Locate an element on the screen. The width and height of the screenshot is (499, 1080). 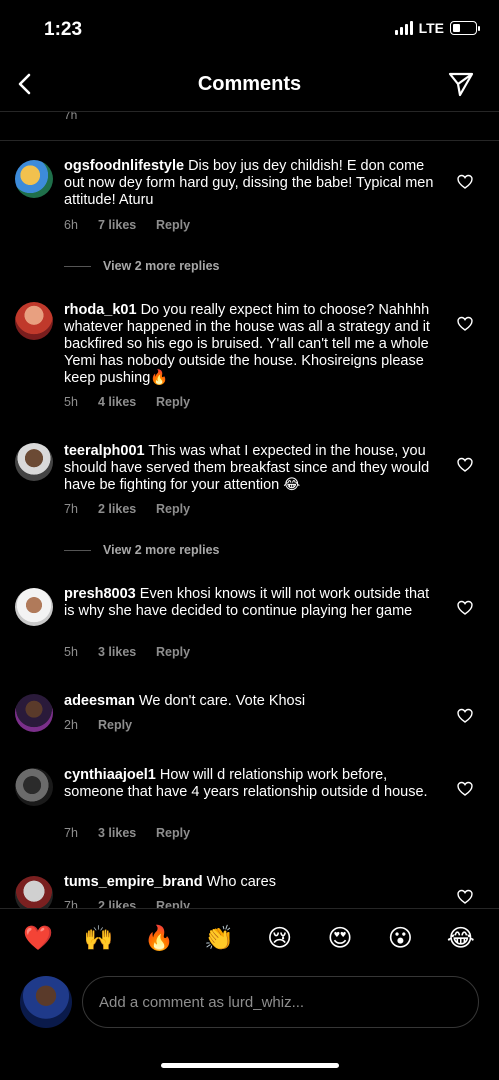
comment-time: 6h is located at coordinates (71, 225).